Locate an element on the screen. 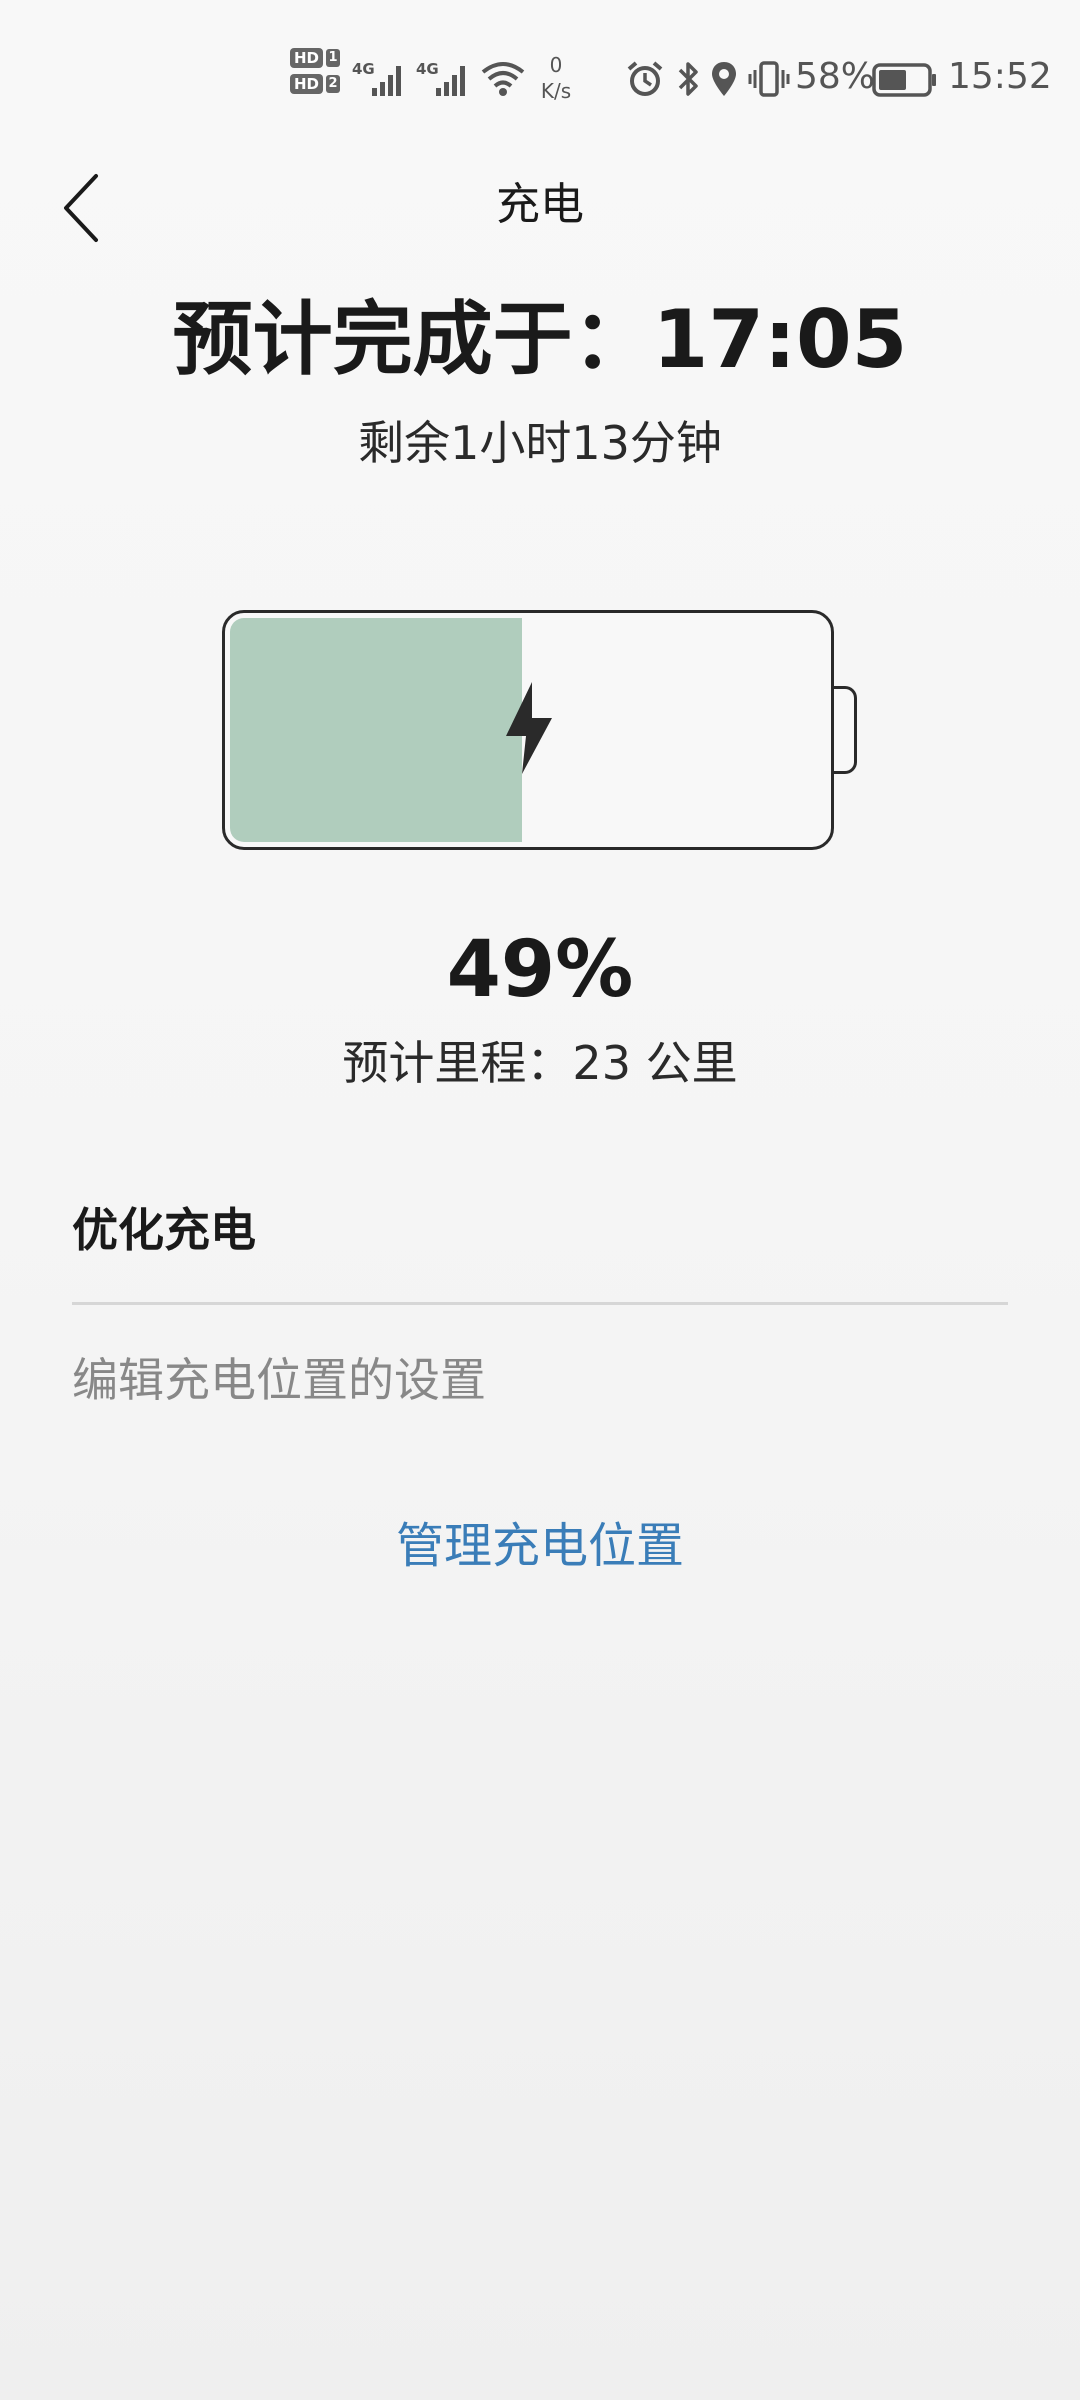  status-bar: HD 1 HD 2 4G 4G 0 K/s 58% 15:52 is located at coordinates (540, 65).